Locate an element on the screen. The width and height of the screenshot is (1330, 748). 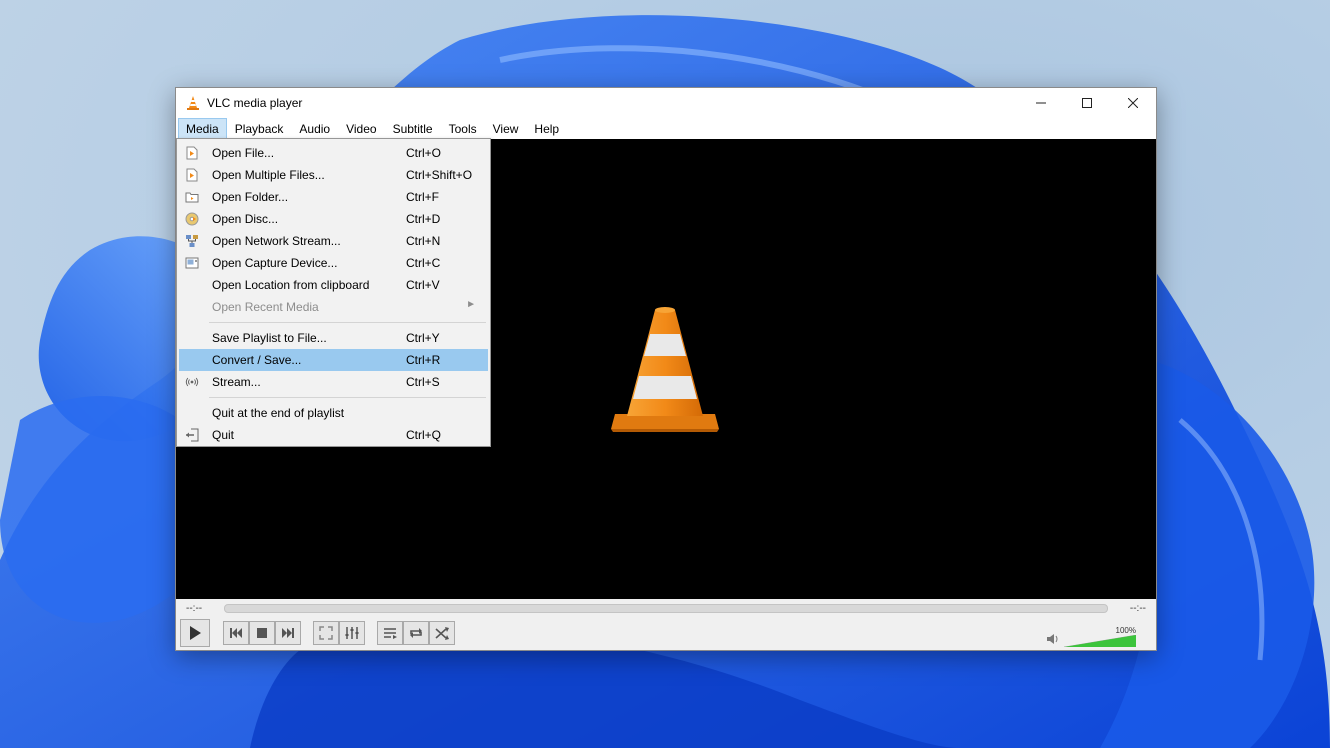
menu-open-multiple-files: Open Multiple Files... Ctrl+Shift+O is located at coordinates (333, 175).